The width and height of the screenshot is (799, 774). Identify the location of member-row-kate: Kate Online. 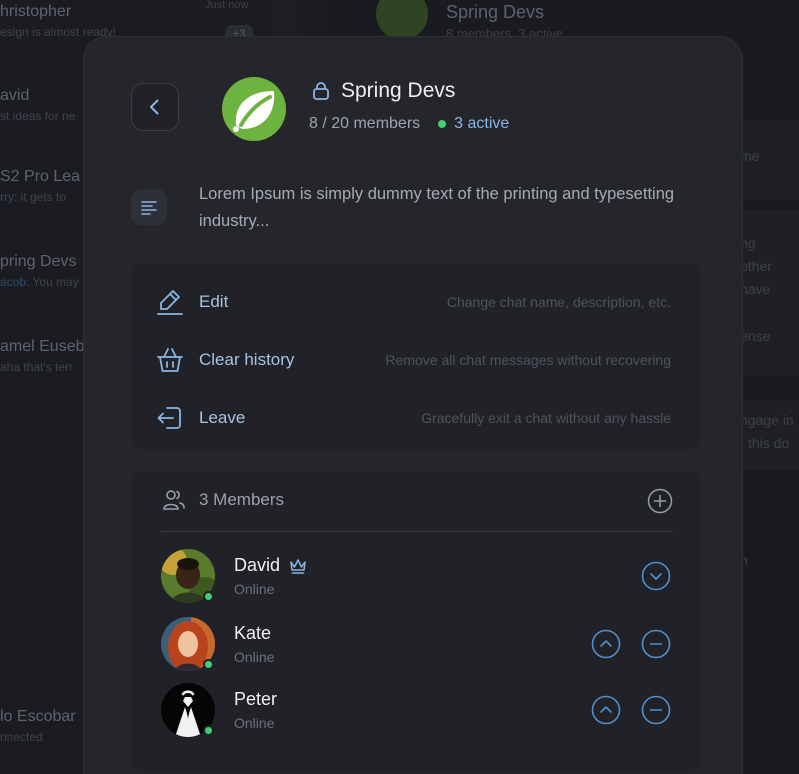
(417, 644).